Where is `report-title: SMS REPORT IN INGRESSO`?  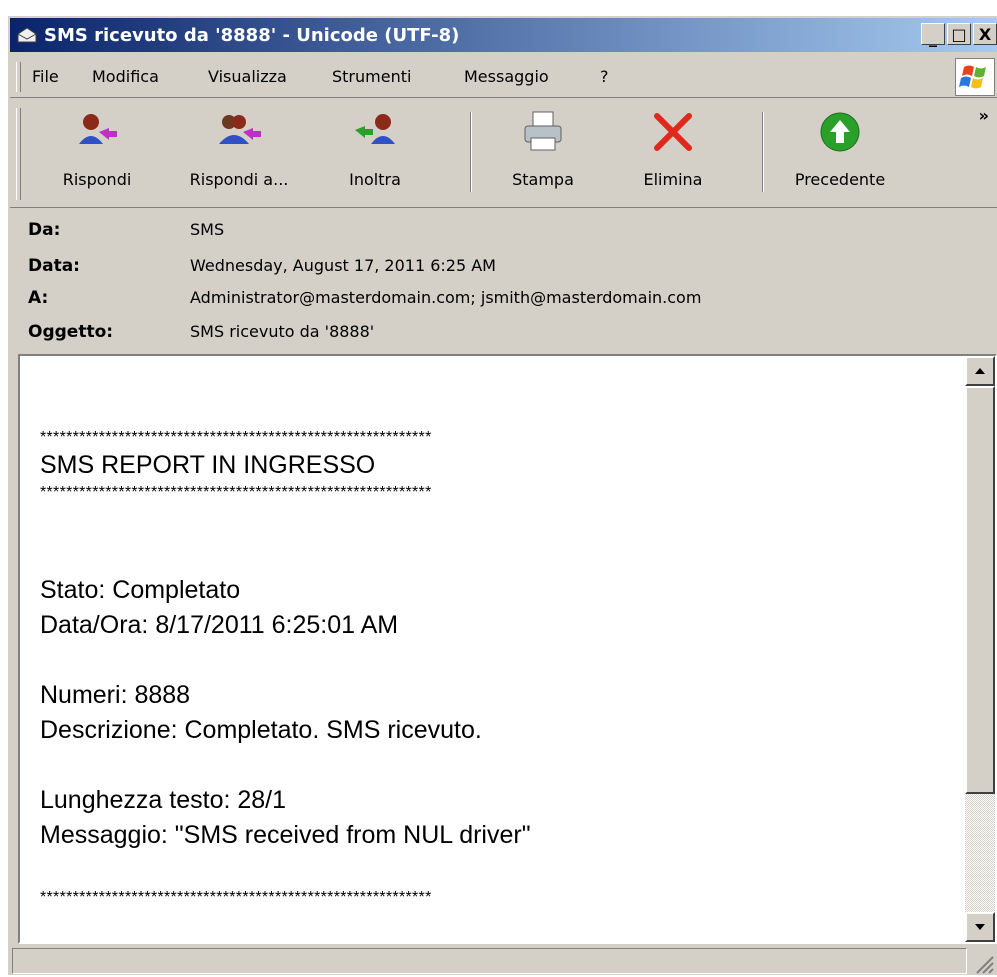
report-title: SMS REPORT IN INGRESSO is located at coordinates (208, 465).